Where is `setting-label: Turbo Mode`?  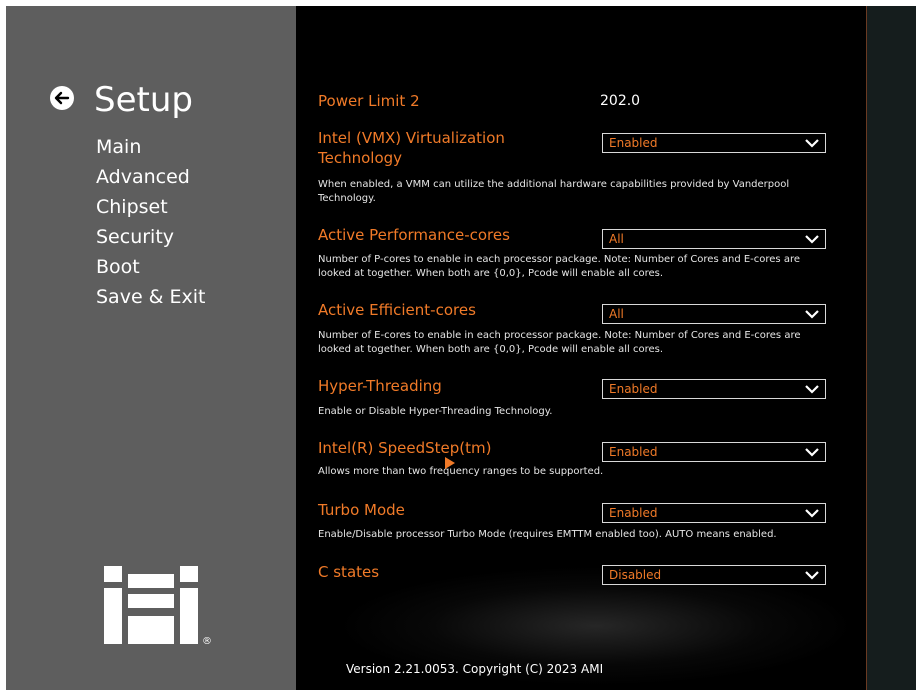
setting-label: Turbo Mode is located at coordinates (361, 510).